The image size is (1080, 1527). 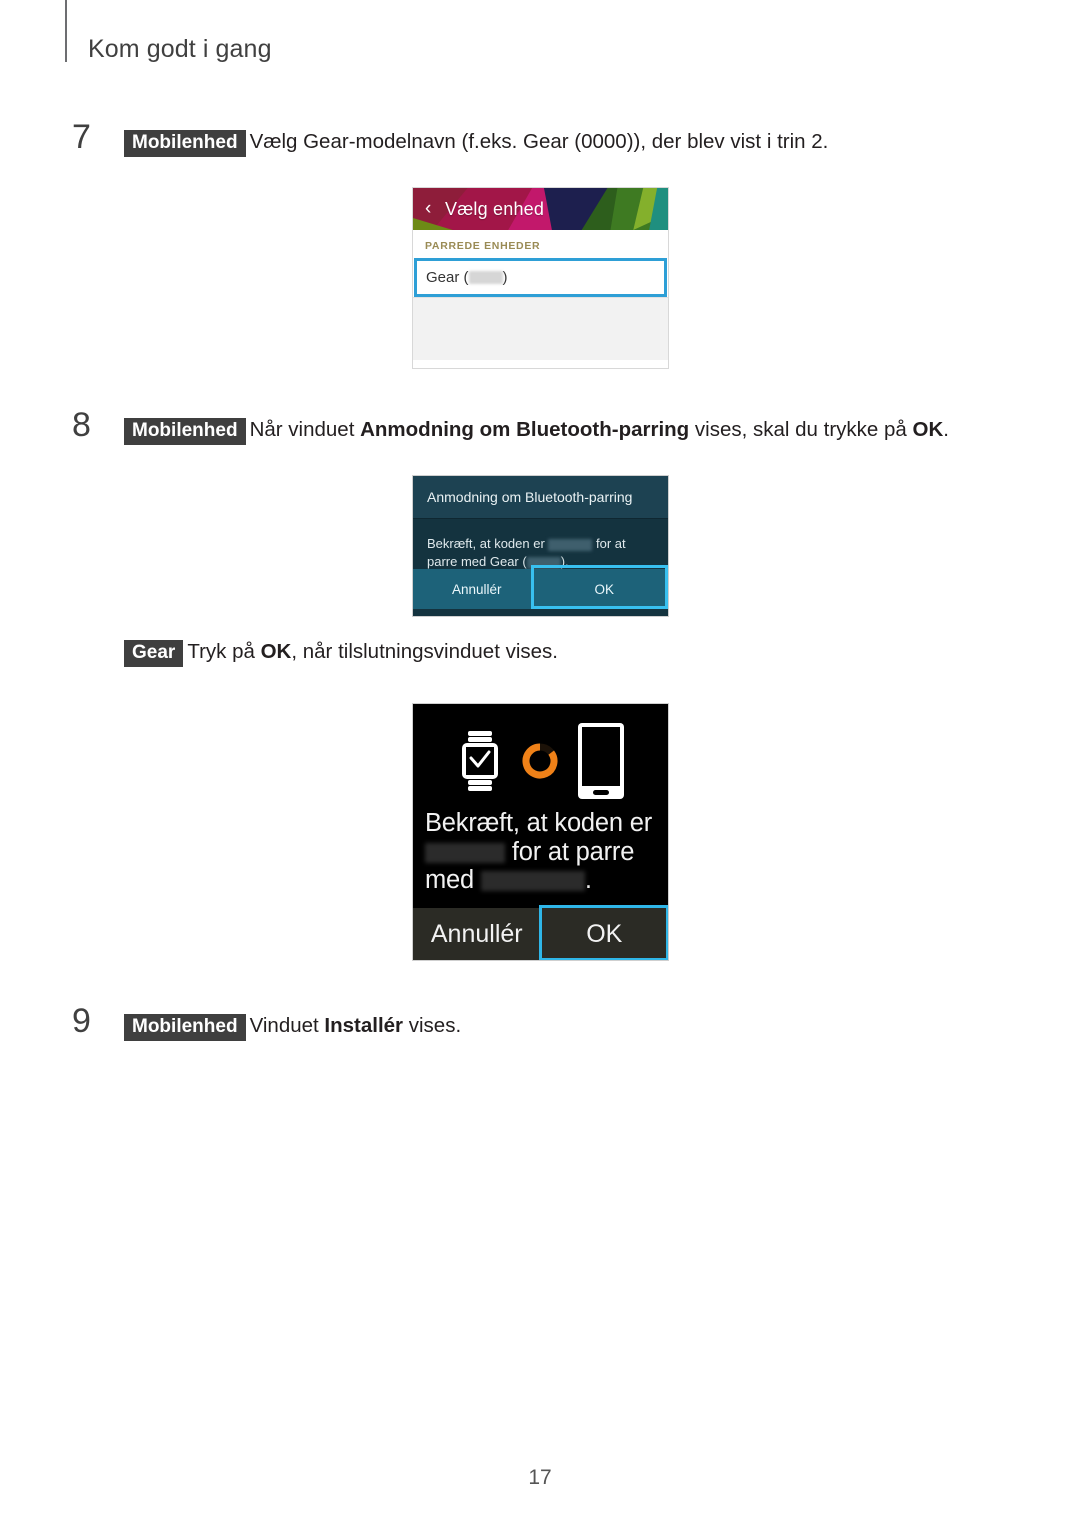 What do you see at coordinates (485, 277) in the screenshot?
I see `redacted-device-id` at bounding box center [485, 277].